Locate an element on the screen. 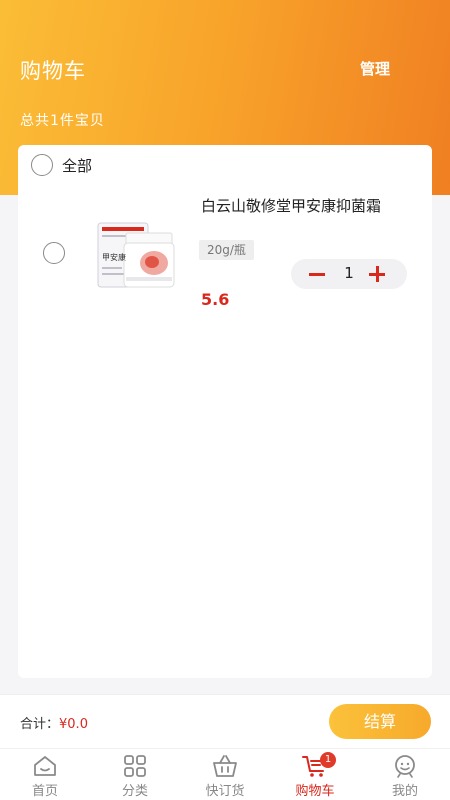  product-image-text: 甲安康 is located at coordinates (114, 257).